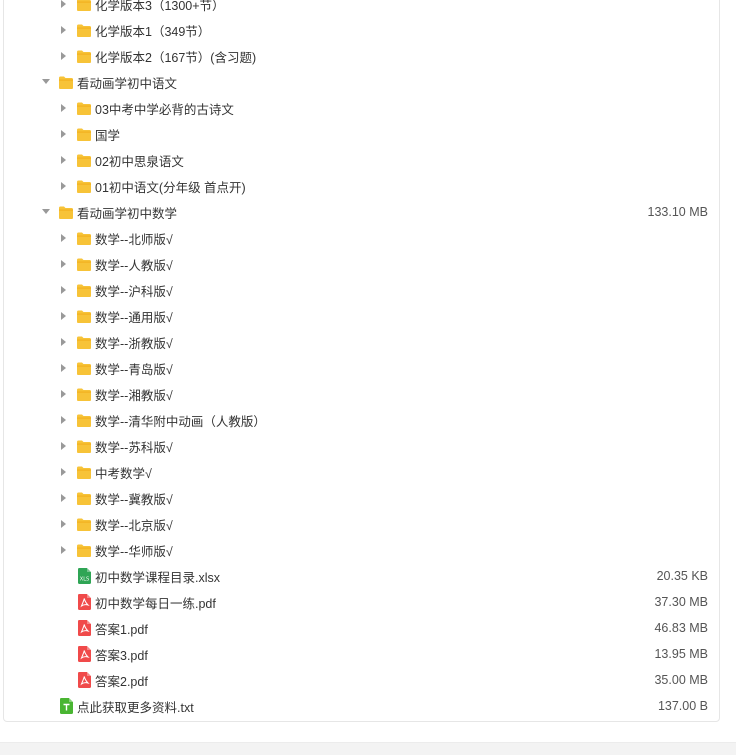  I want to click on folder-row: 化学版本1（349节）, so click(361, 30).